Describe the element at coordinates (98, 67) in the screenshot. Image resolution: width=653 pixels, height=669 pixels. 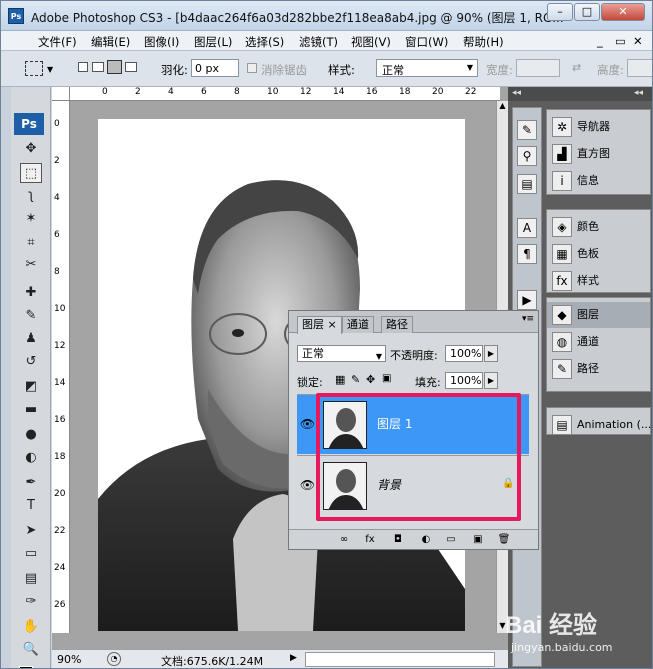
I see `add-selection-icon` at that location.